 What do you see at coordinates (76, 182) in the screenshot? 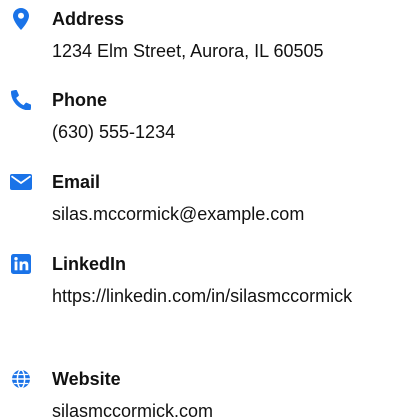
I see `email-label: Email` at bounding box center [76, 182].